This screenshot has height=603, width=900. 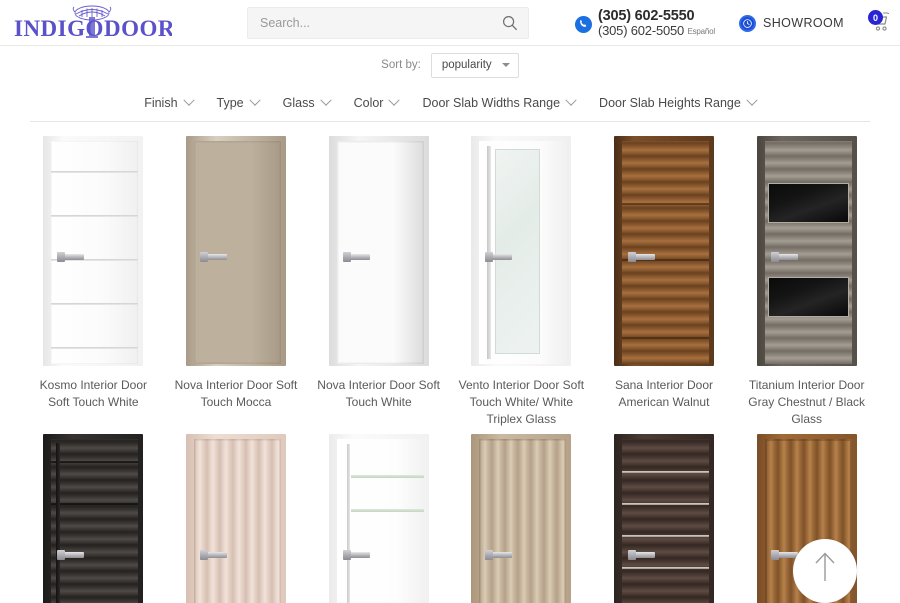 What do you see at coordinates (238, 103) in the screenshot?
I see `filter-type: Type` at bounding box center [238, 103].